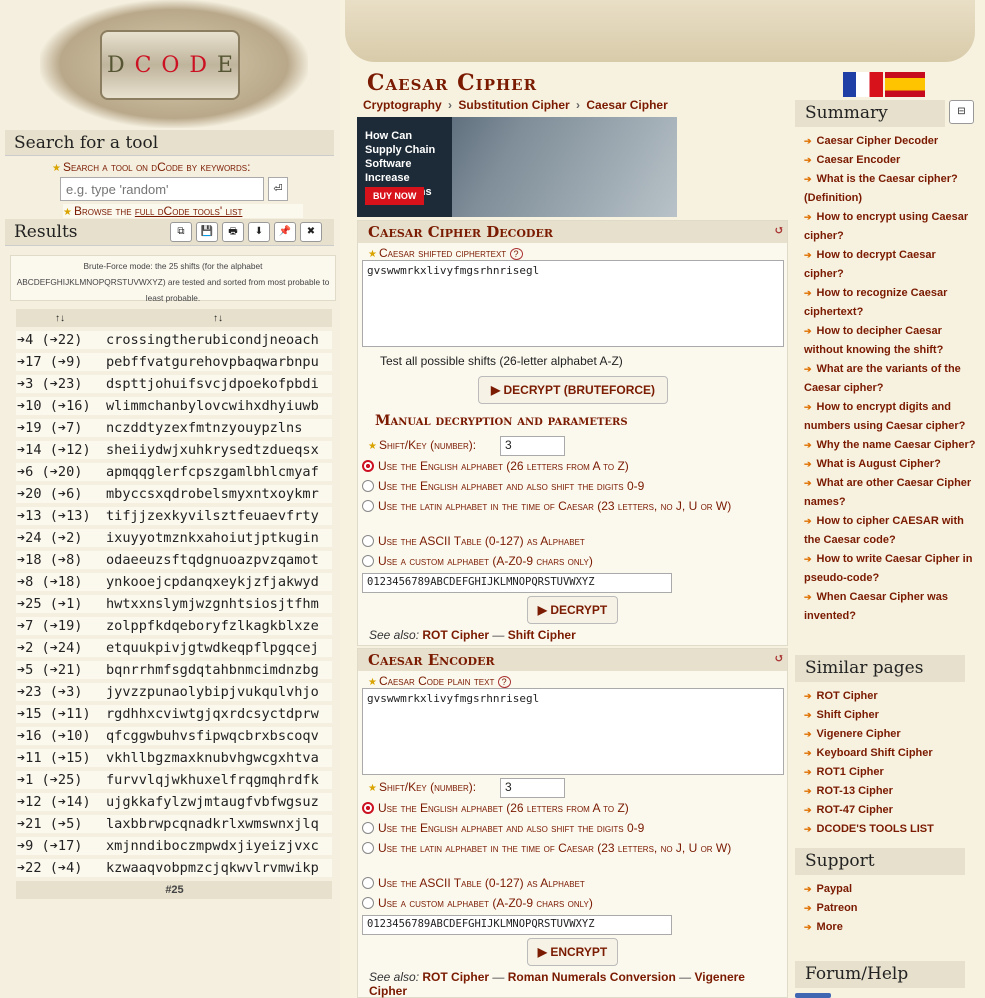  I want to click on result-row: ➔2 (➔24) etquukpivjgtwdkeqpflpgqcej, so click(174, 648).